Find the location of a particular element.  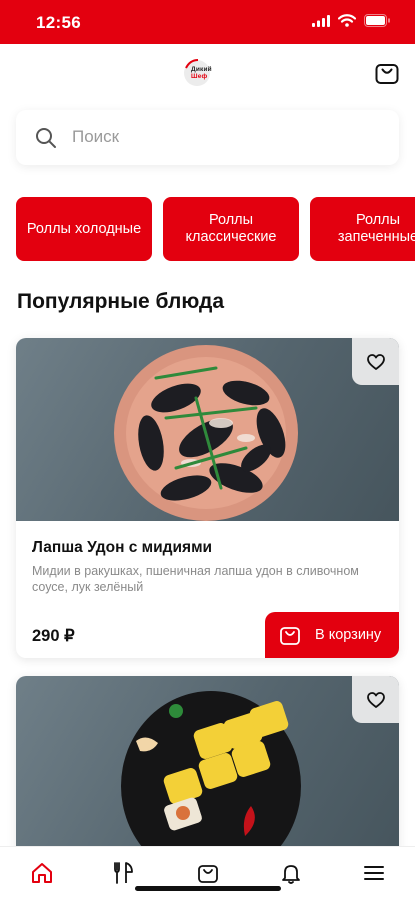

tab-home is located at coordinates (42, 873).